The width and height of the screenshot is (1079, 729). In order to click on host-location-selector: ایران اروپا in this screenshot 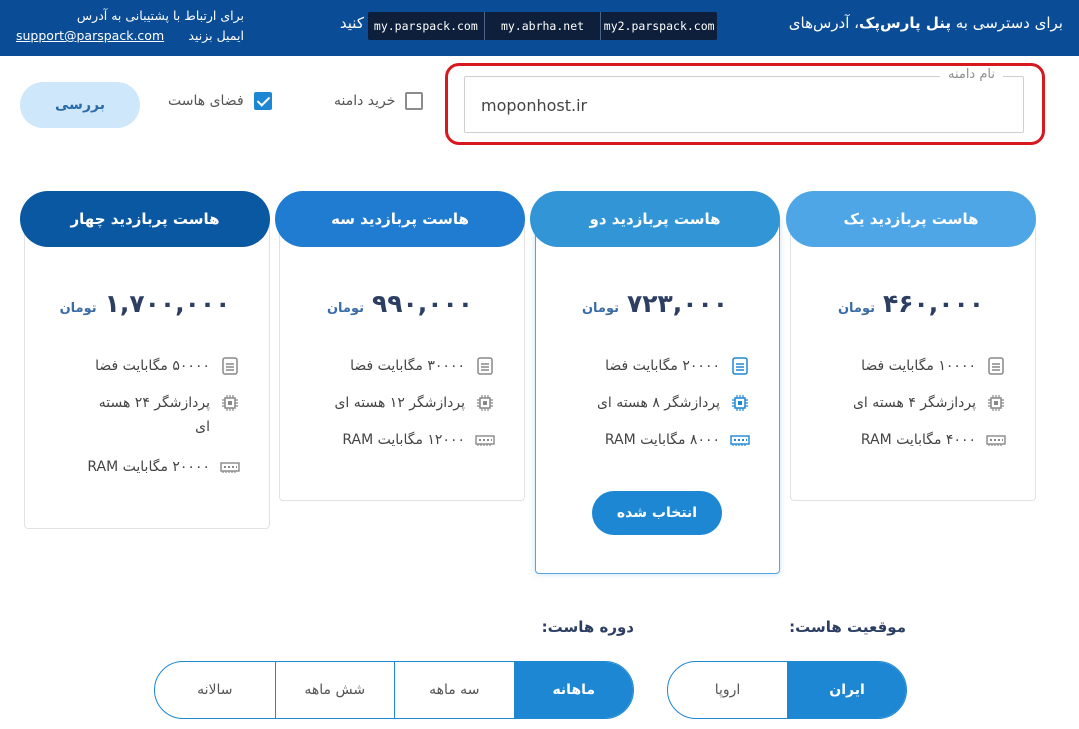, I will do `click(787, 690)`.